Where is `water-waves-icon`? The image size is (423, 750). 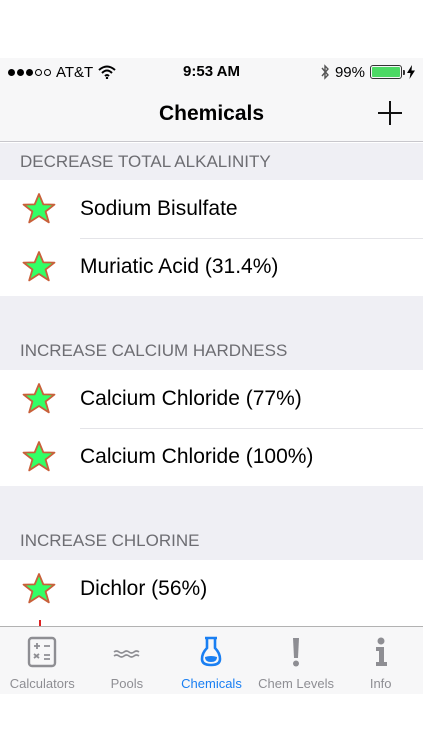
water-waves-icon is located at coordinates (127, 652).